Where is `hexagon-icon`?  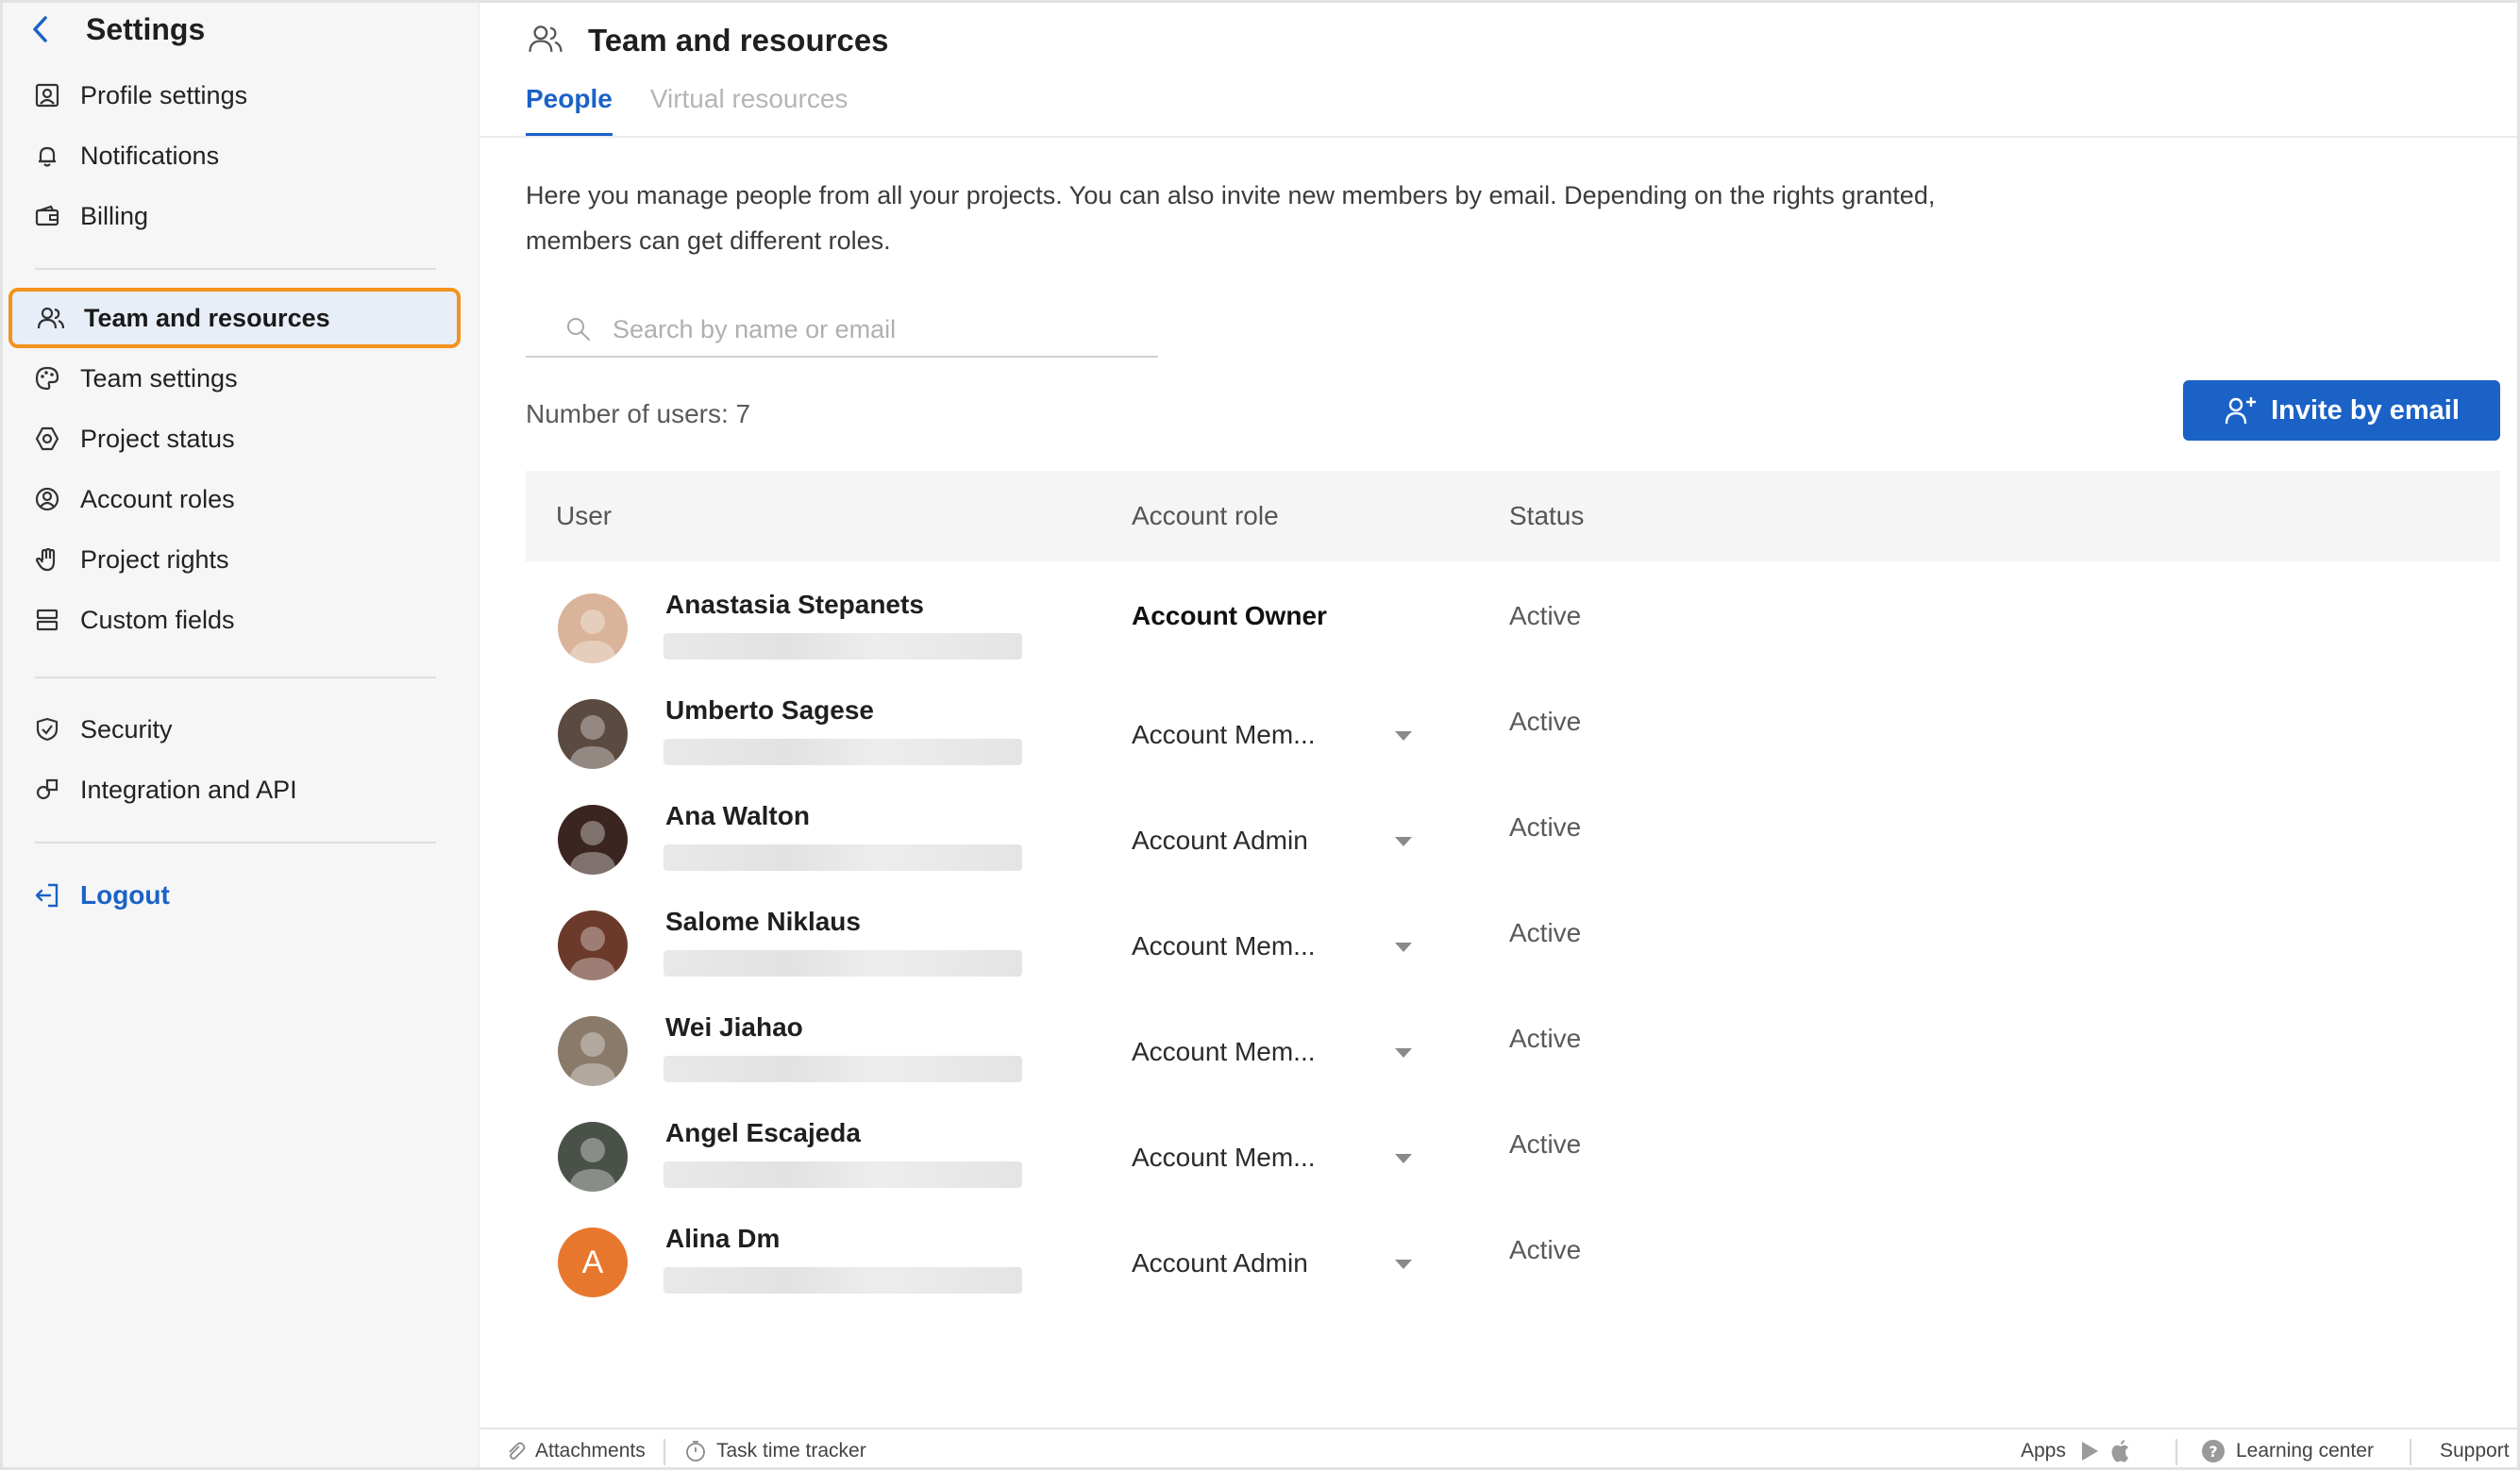
hexagon-icon is located at coordinates (47, 439).